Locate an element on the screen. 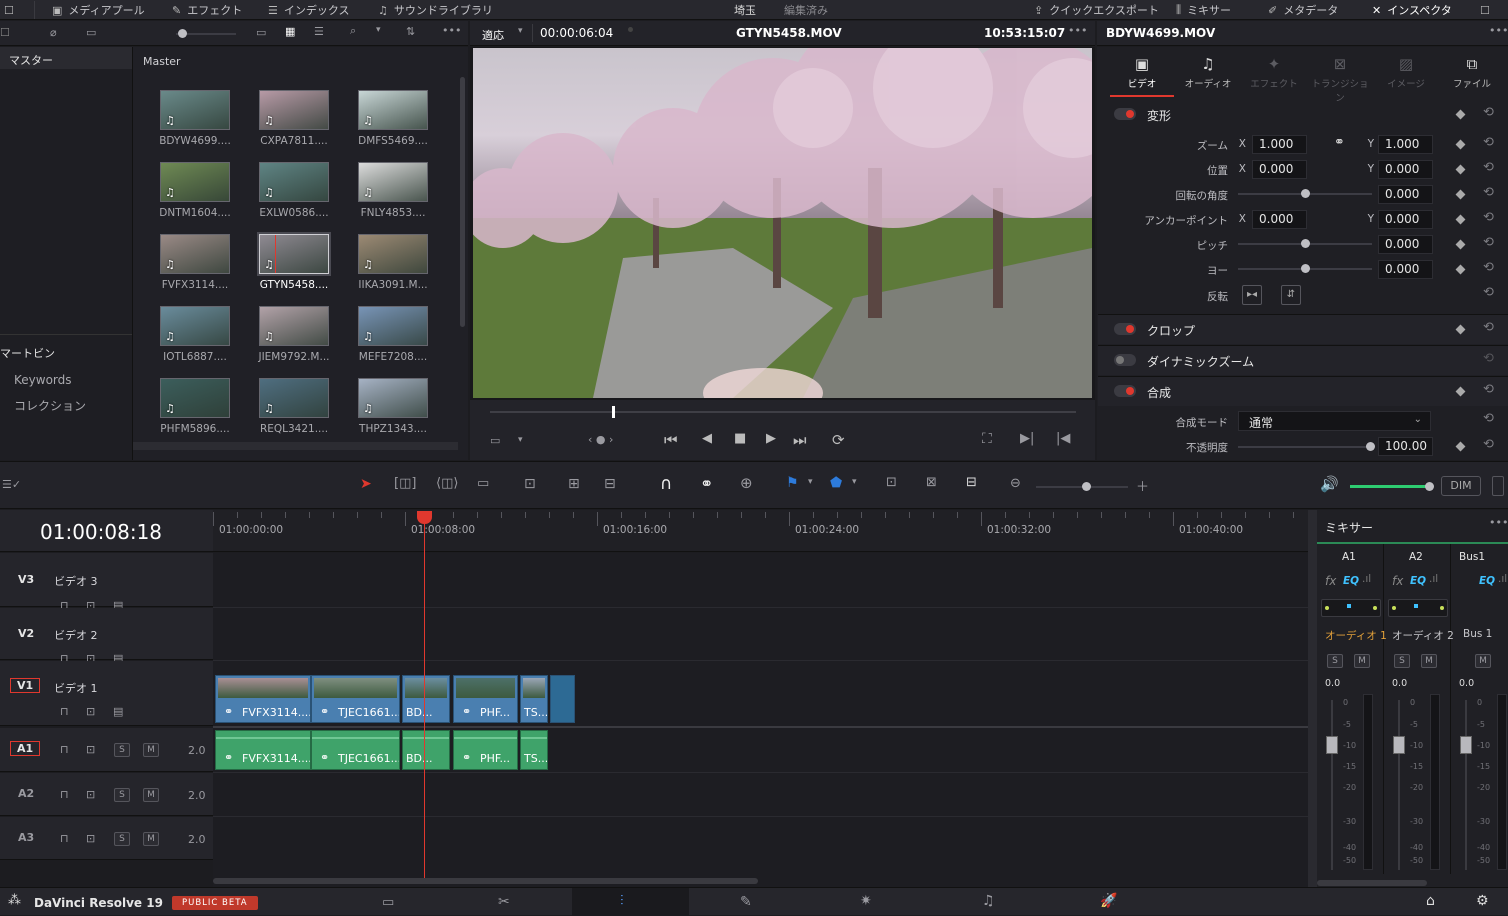 The width and height of the screenshot is (1508, 916). fit-dropdown: 適応 is located at coordinates (493, 35).